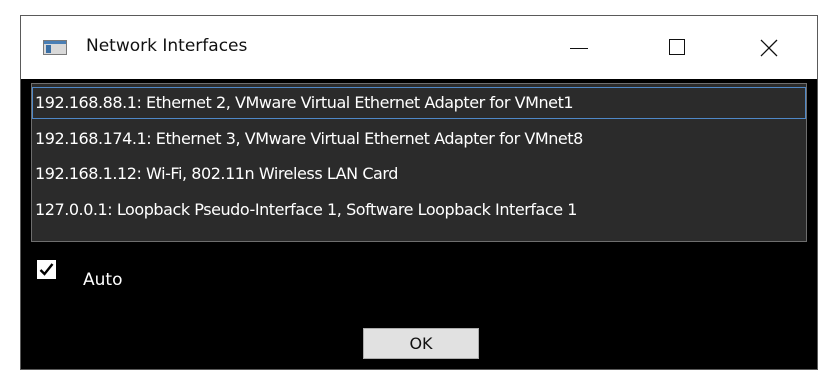 Image resolution: width=837 pixels, height=389 pixels. What do you see at coordinates (167, 46) in the screenshot?
I see `window-title: Network Interfaces` at bounding box center [167, 46].